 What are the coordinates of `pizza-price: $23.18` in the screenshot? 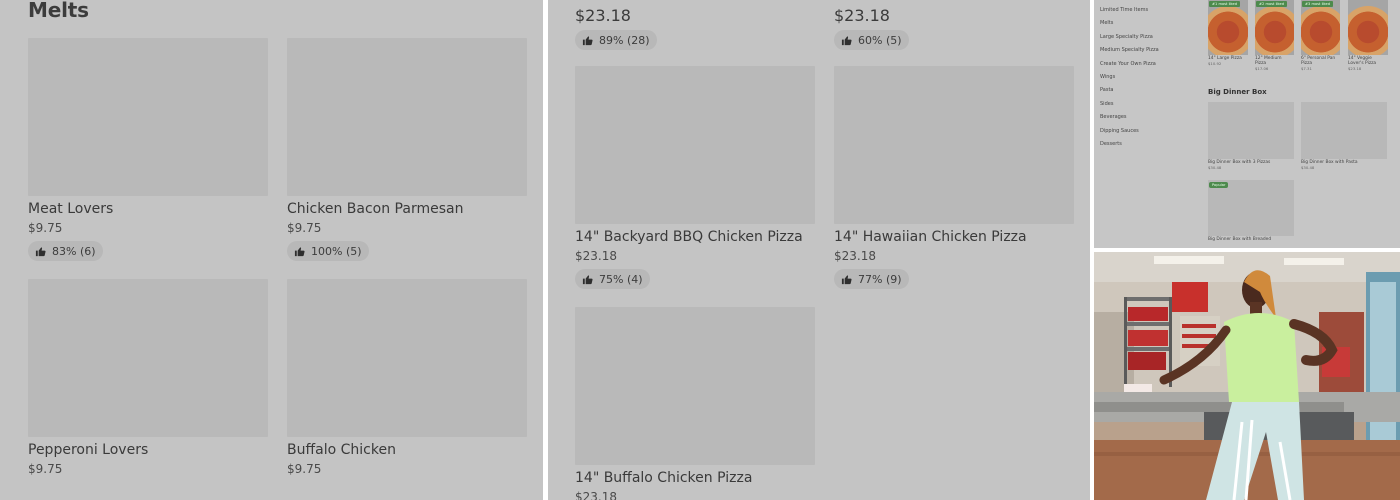 It's located at (1355, 69).